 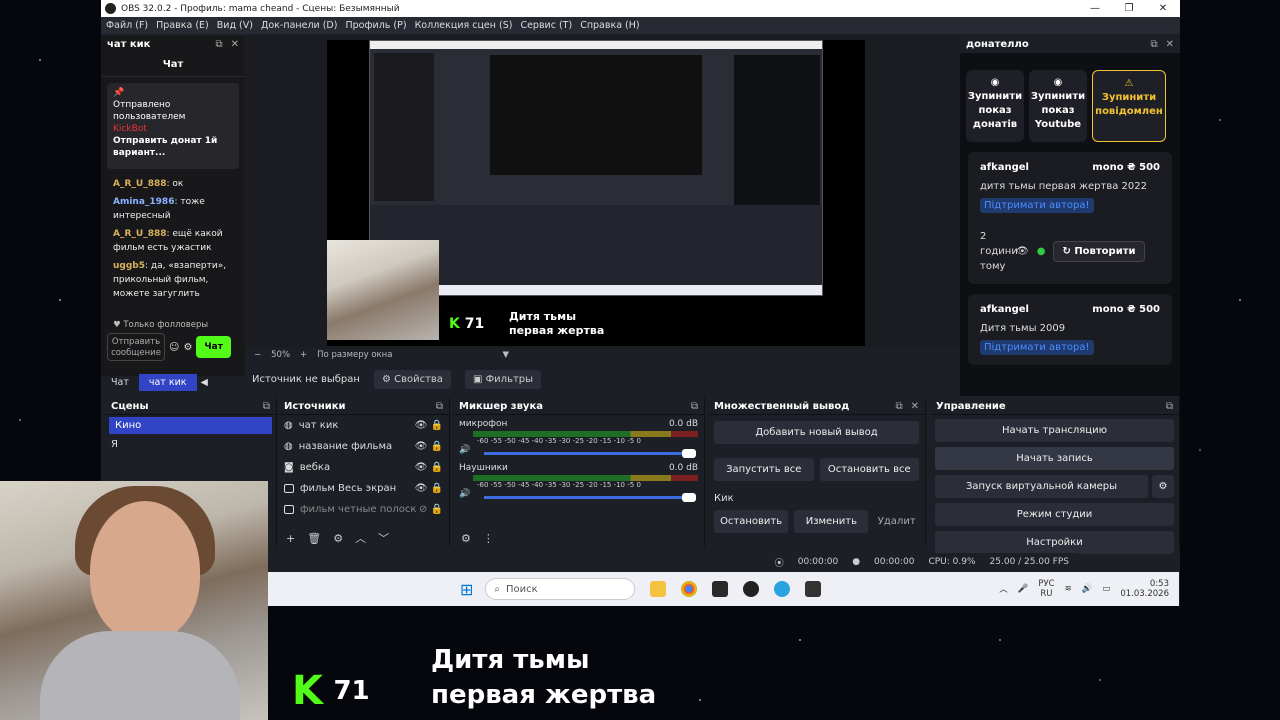 I want to click on edit-output-button: Изменить, so click(x=831, y=521).